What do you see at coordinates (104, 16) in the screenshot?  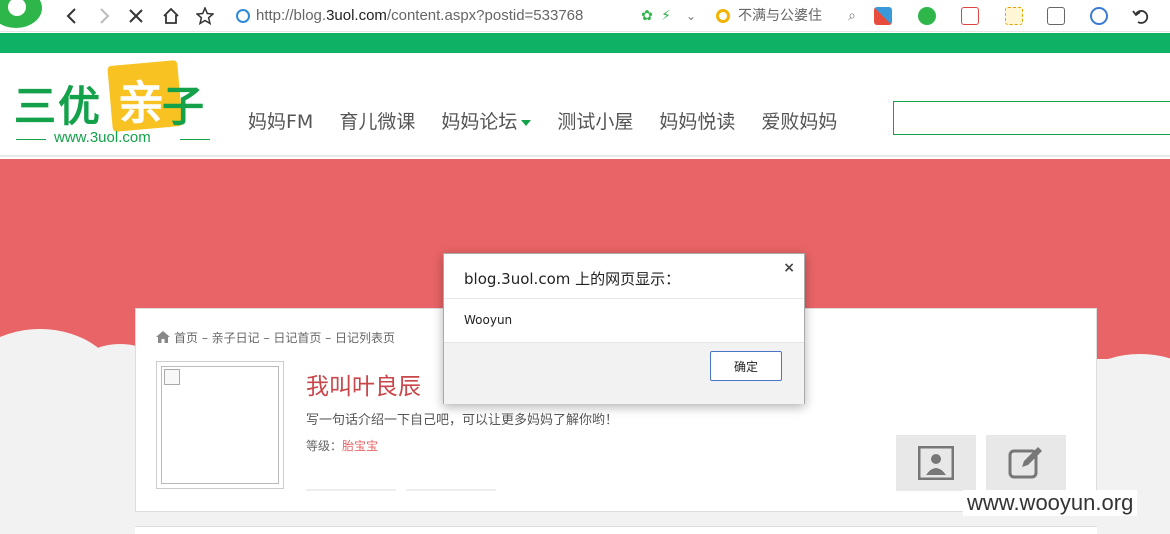 I see `forward-icon` at bounding box center [104, 16].